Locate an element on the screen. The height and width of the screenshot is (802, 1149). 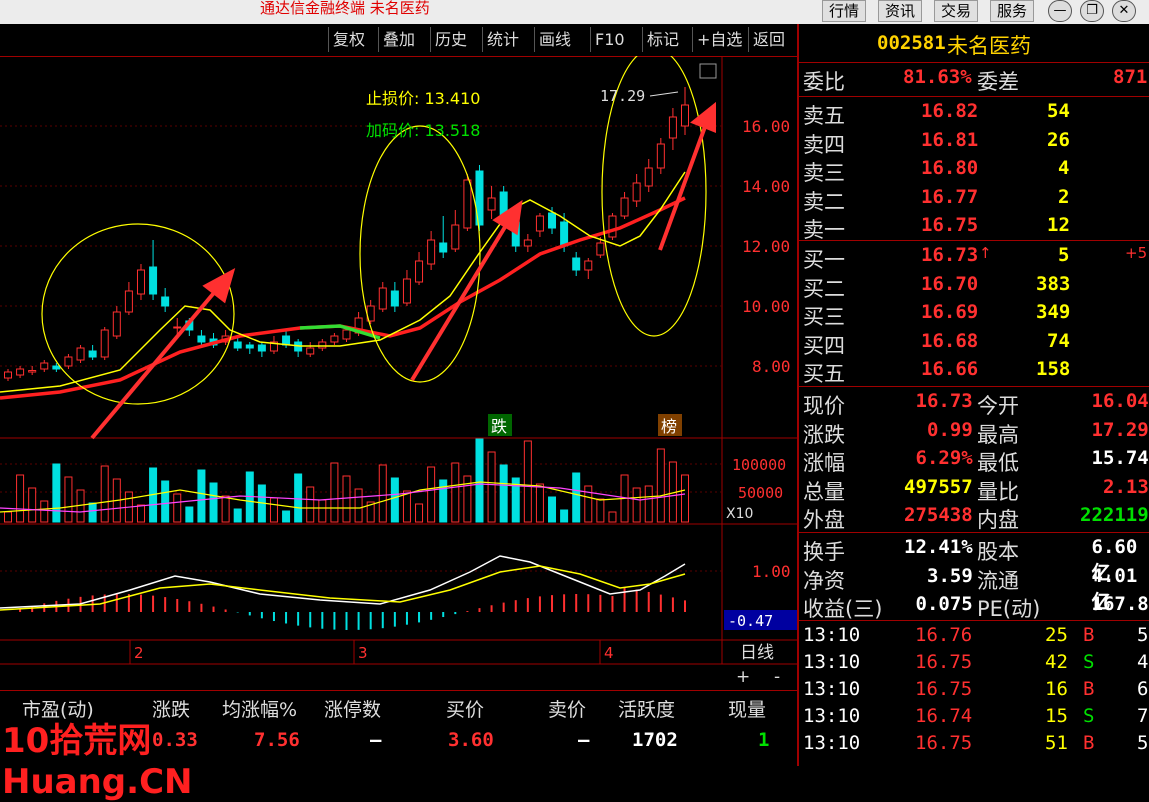
trend-arrow is located at coordinates (155, 363).